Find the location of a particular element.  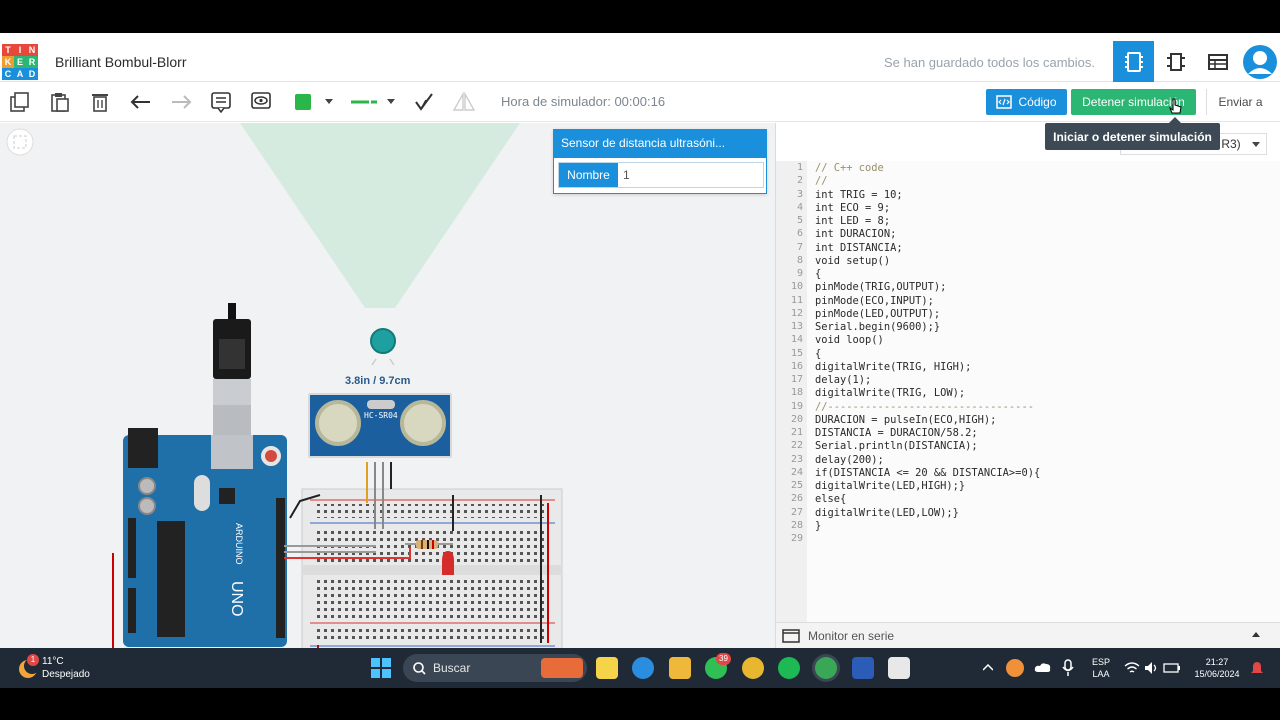

windows-start-icon is located at coordinates (381, 668).